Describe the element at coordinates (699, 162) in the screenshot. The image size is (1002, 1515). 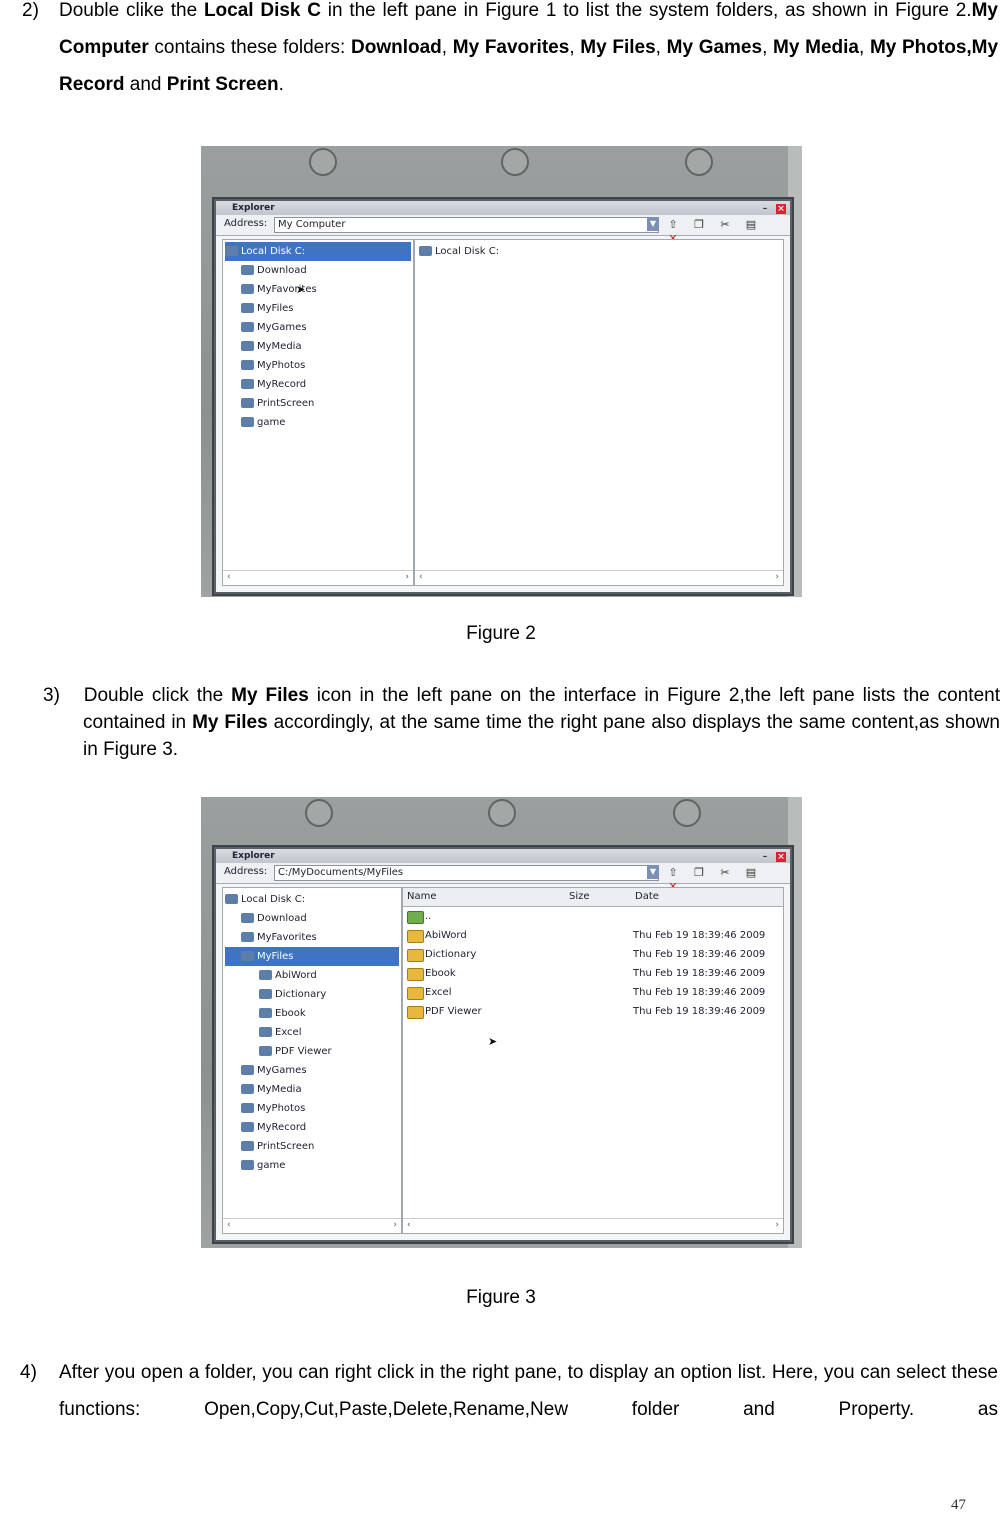
I see `bezel-hole` at that location.